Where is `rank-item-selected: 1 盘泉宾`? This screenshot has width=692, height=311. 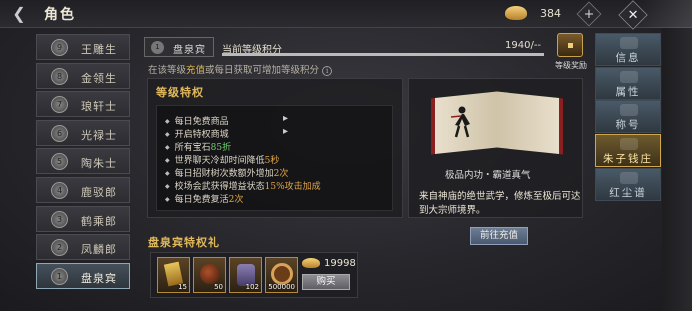 rank-item-selected: 1 盘泉宾 is located at coordinates (83, 275).